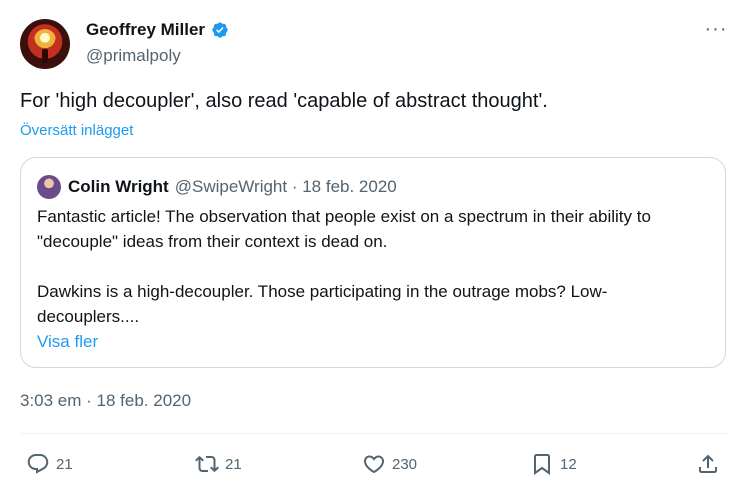 Image resolution: width=748 pixels, height=497 pixels. Describe the element at coordinates (145, 30) in the screenshot. I see `author-name: Geoffrey Miller` at that location.